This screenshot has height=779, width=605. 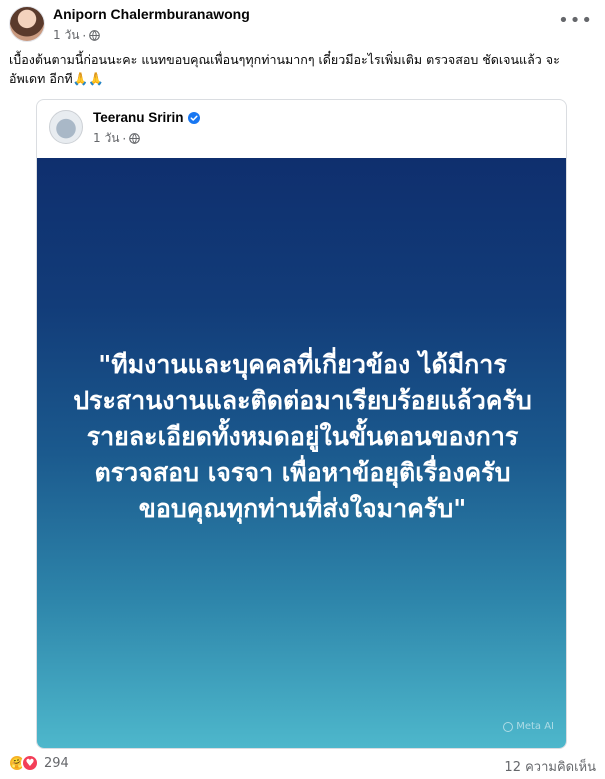 What do you see at coordinates (302, 22) in the screenshot?
I see `post-header: Aniporn Chalermburanawong 1 วัน · •••` at bounding box center [302, 22].